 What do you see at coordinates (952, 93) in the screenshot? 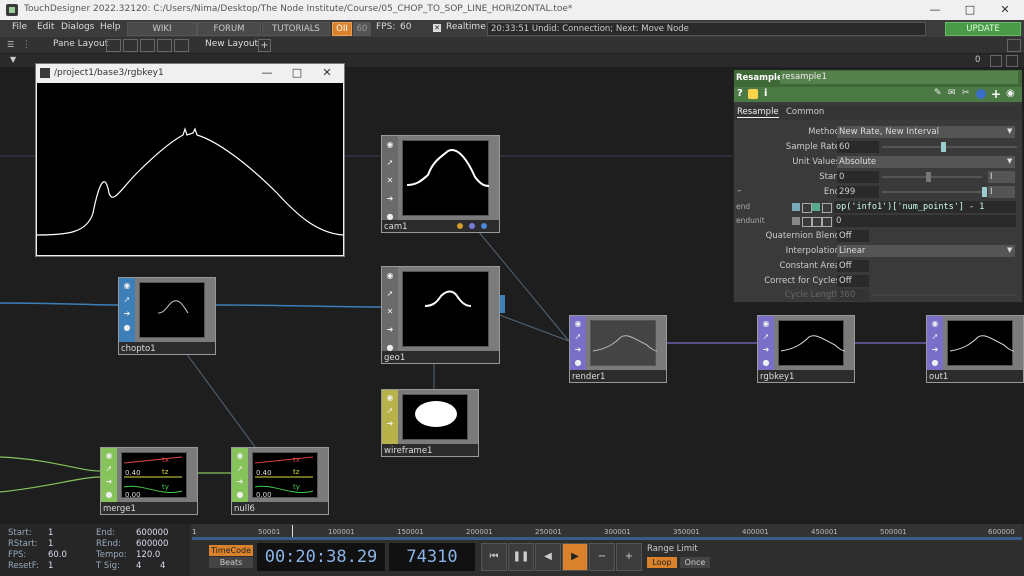
I see `comment-icon: ✉` at bounding box center [952, 93].